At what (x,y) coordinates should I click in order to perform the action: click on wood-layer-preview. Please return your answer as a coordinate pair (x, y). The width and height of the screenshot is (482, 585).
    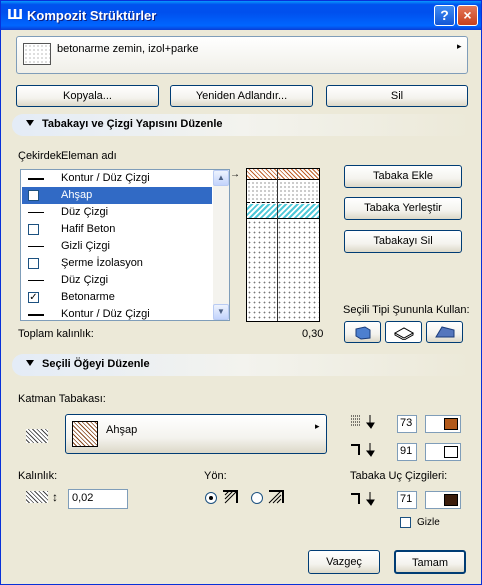
    Looking at the image, I should click on (283, 174).